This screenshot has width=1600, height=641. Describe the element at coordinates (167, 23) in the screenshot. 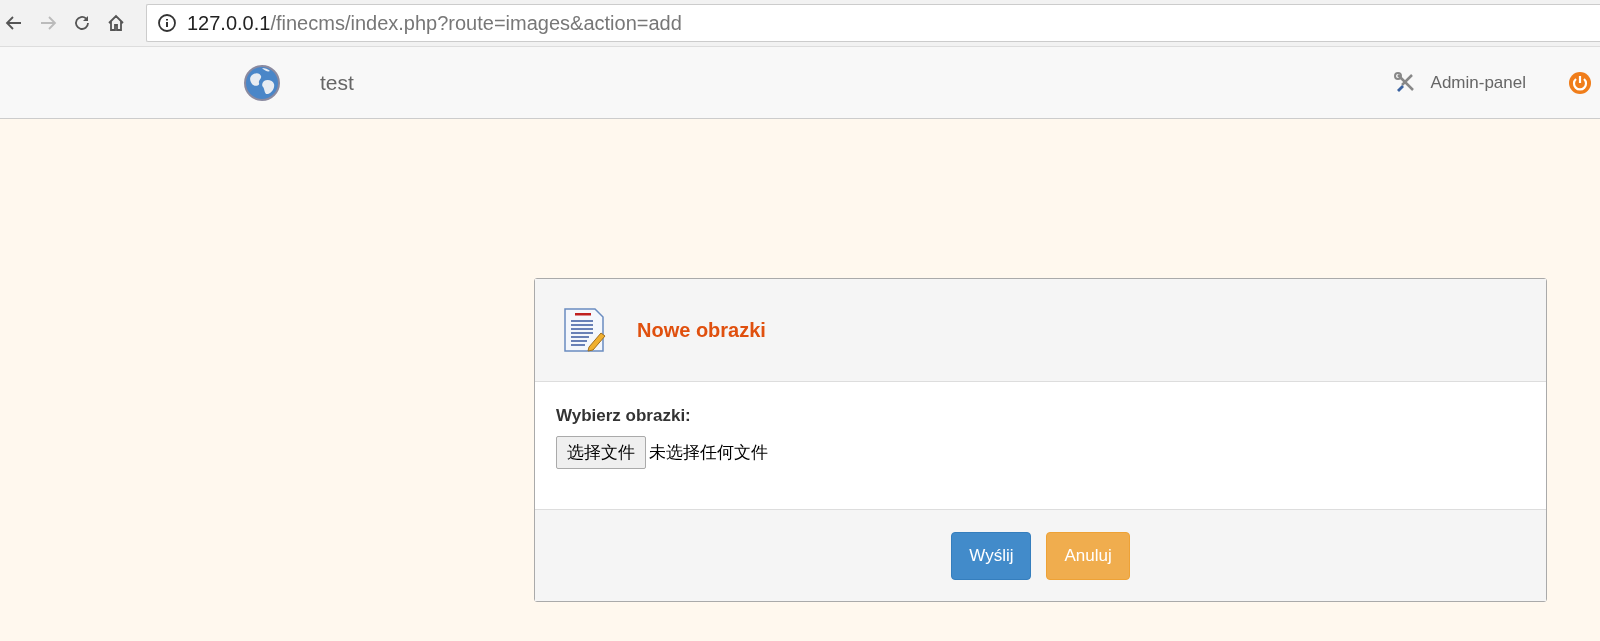

I see `info-icon` at that location.